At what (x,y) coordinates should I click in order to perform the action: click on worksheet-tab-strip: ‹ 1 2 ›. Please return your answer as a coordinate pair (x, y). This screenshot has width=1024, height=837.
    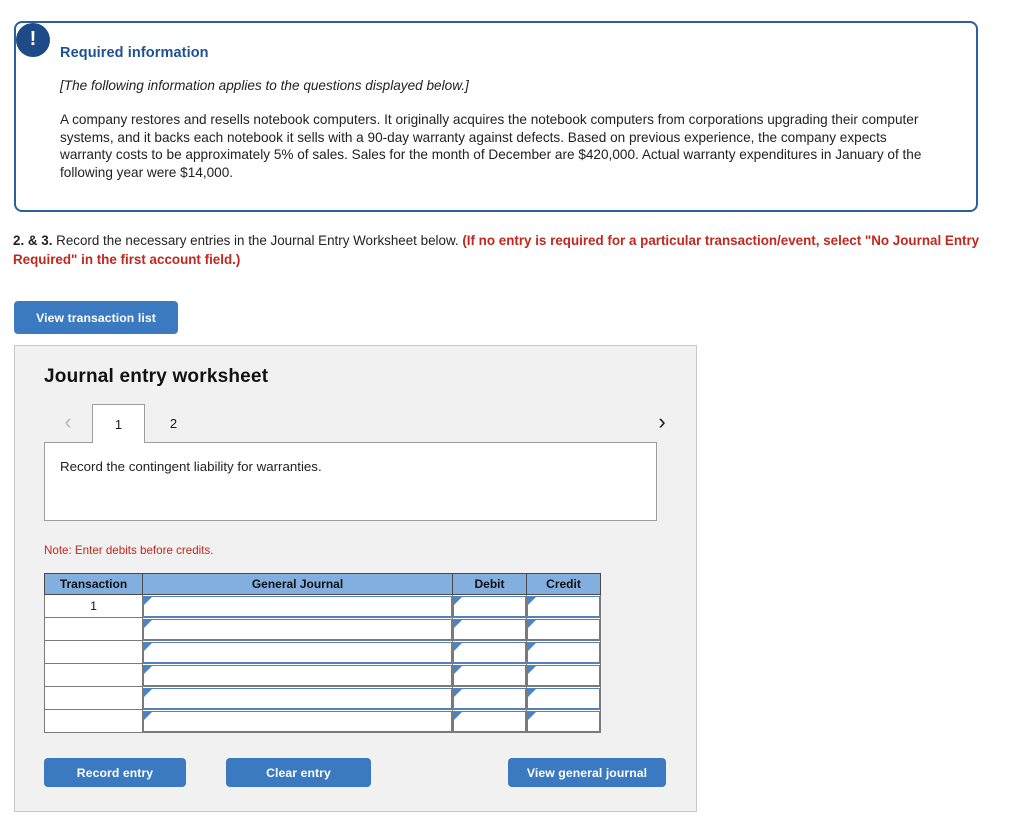
    Looking at the image, I should click on (360, 423).